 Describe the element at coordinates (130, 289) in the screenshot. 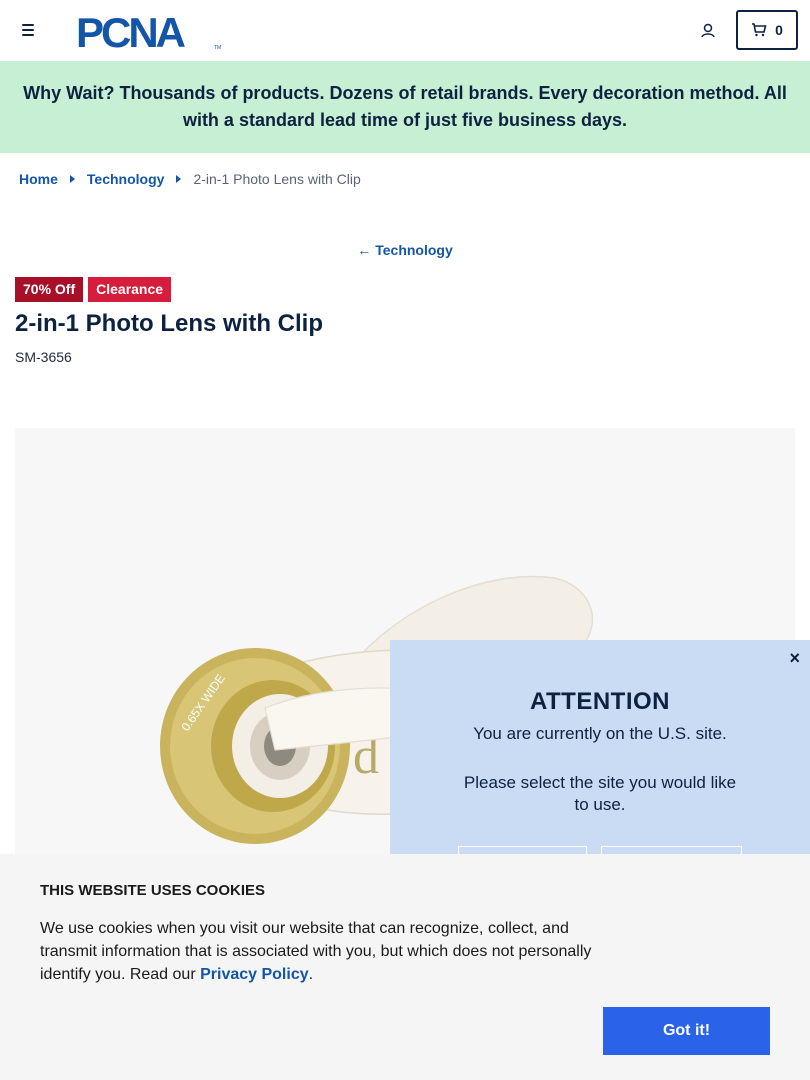

I see `clearance-badge: Clearance` at that location.